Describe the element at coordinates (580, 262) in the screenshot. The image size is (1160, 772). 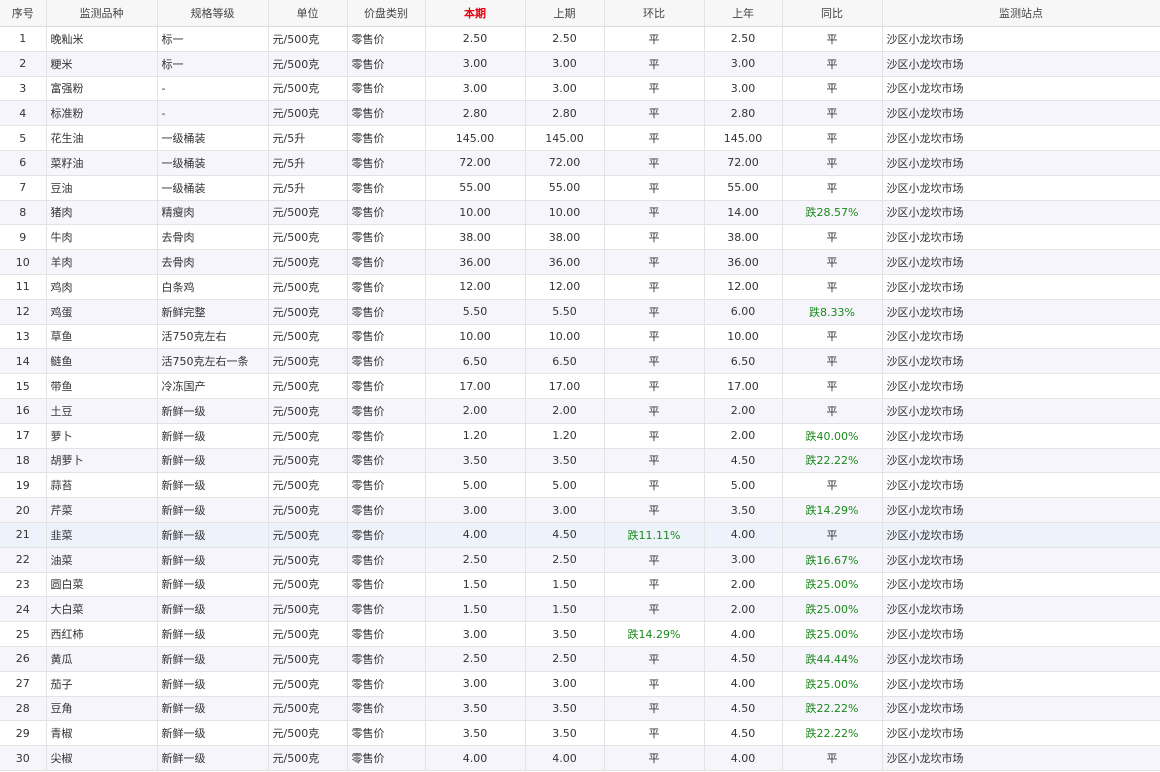
I see `table-row: 10 羊肉 去骨肉 元/500克 零售价 36.00 36.00 平 36.00 平沙区小龙坎市场` at that location.